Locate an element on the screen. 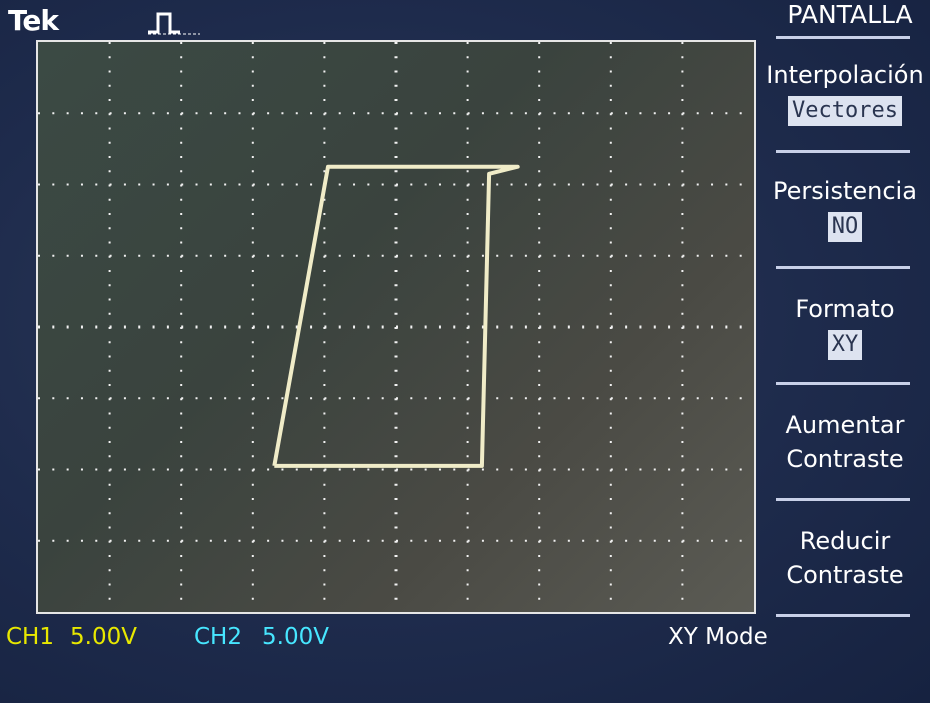 This screenshot has width=930, height=703. ch1-name: CH1 is located at coordinates (30, 637).